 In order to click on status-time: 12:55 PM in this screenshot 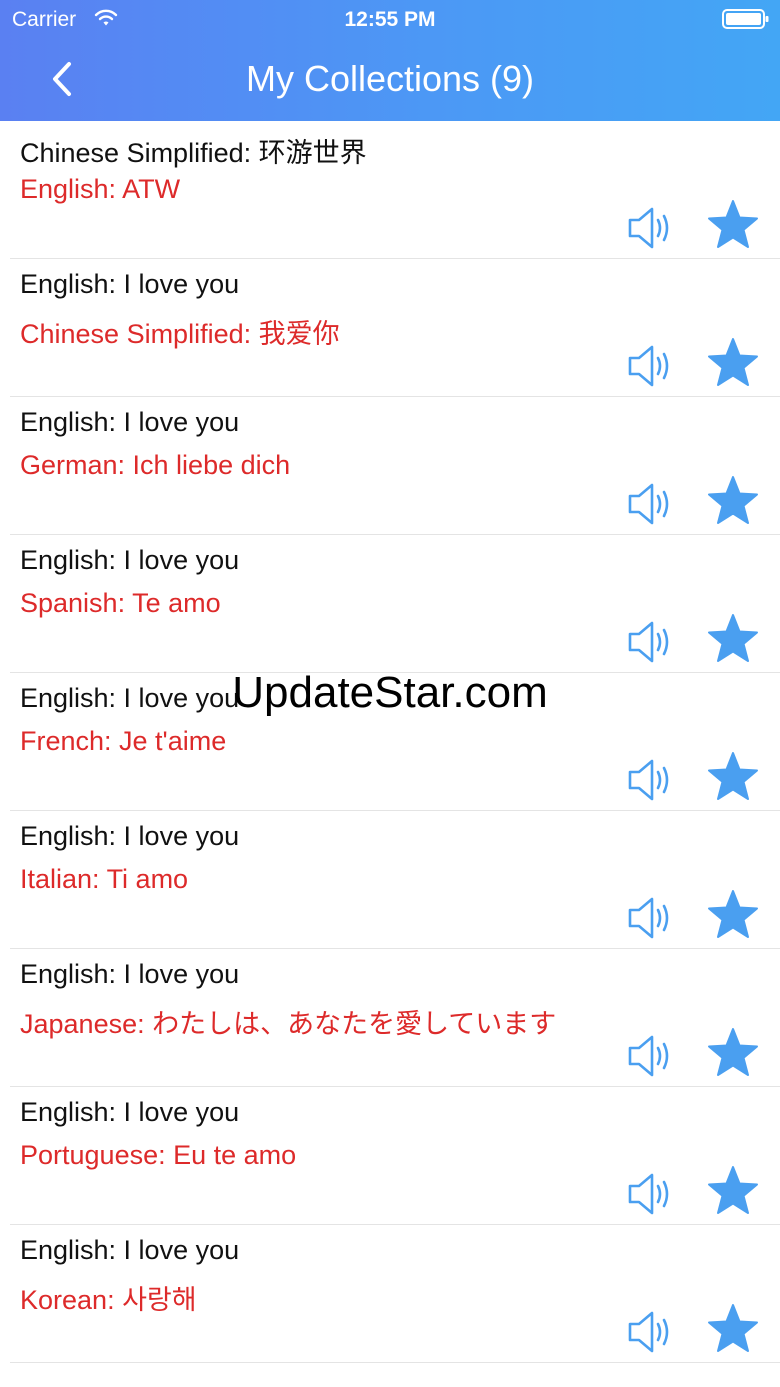, I will do `click(390, 19)`.